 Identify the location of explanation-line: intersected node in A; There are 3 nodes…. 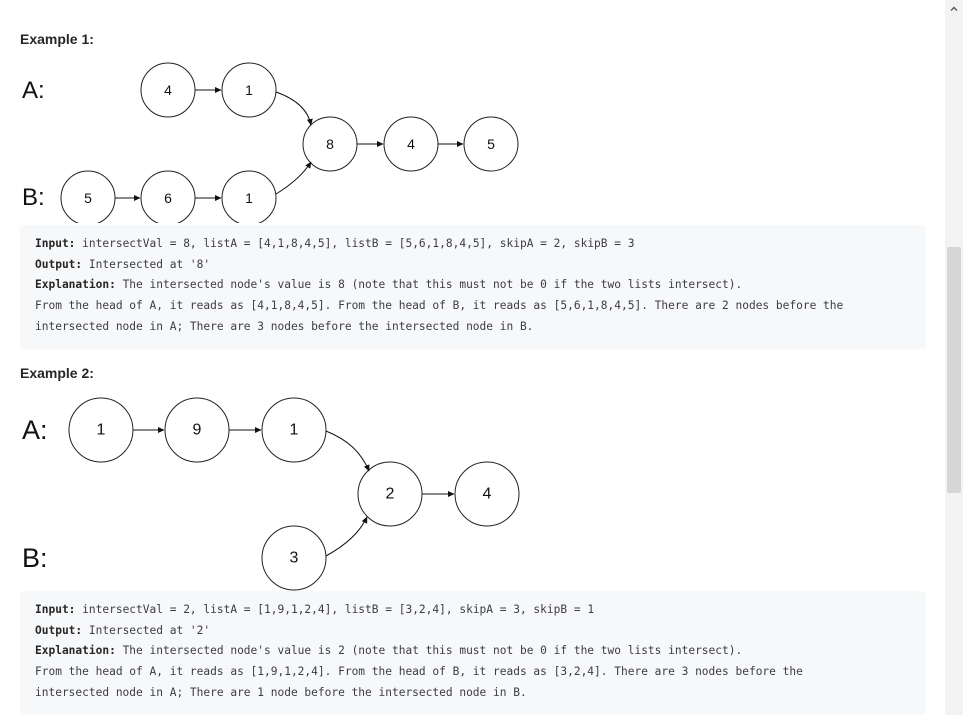
(284, 326).